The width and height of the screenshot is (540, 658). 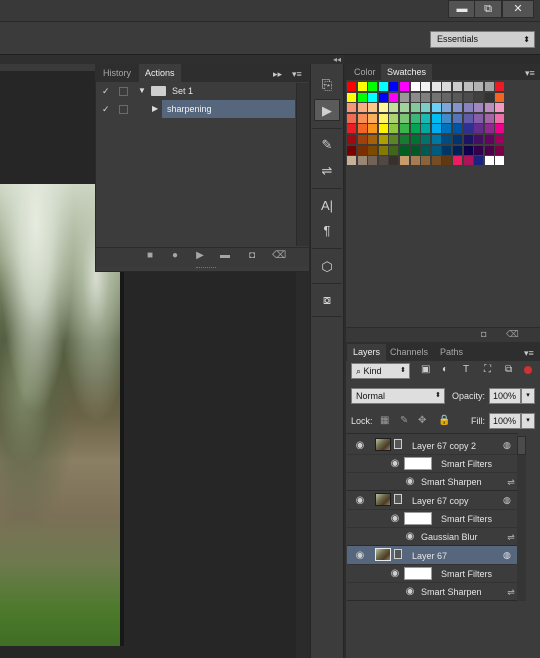 I want to click on filter-name: Gaussian Blur, so click(x=449, y=537).